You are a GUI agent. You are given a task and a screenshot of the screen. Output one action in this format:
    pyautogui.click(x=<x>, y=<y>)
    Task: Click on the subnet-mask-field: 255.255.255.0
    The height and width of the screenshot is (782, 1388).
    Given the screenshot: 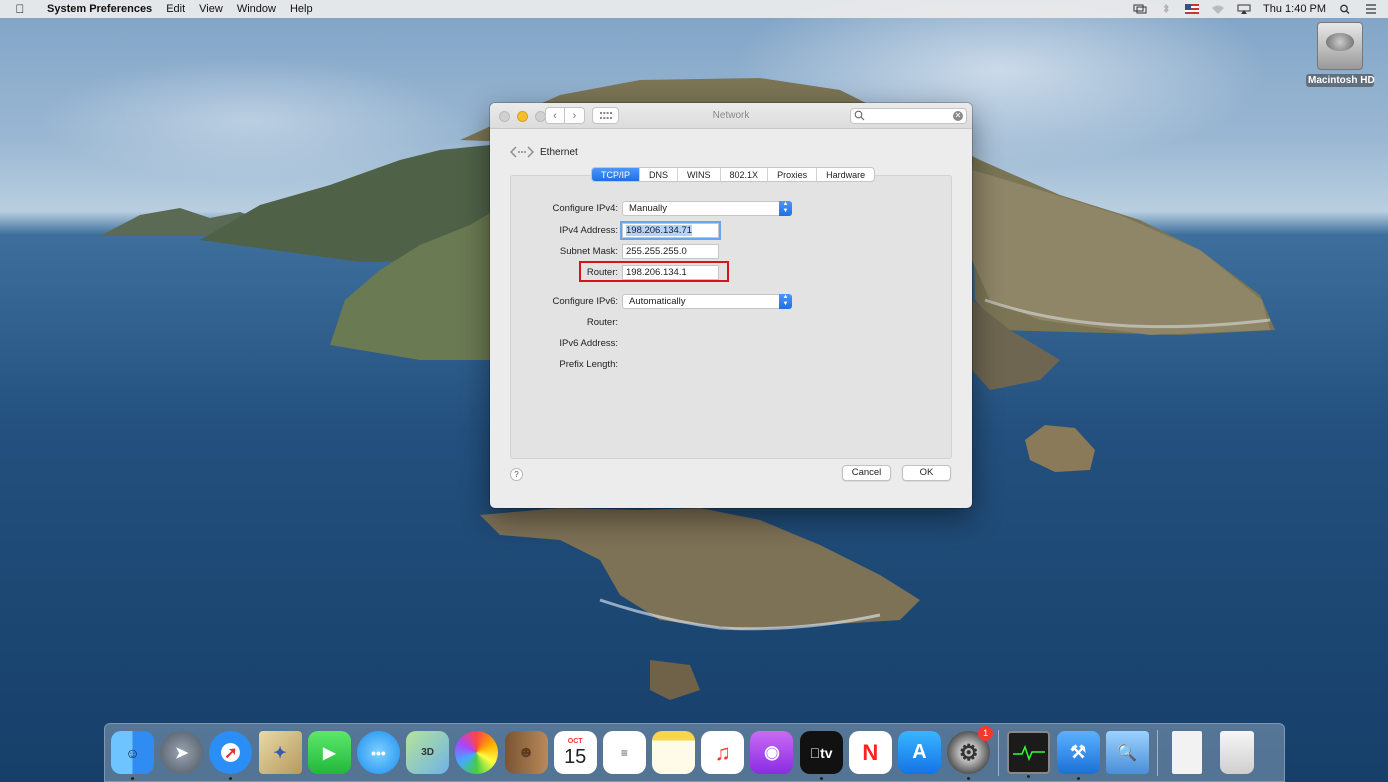 What is the action you would take?
    pyautogui.click(x=670, y=251)
    